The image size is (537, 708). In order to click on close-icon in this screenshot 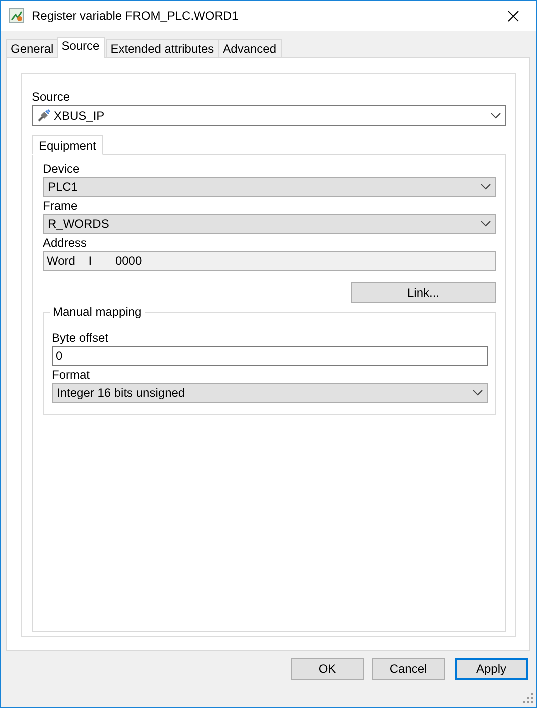, I will do `click(513, 16)`.